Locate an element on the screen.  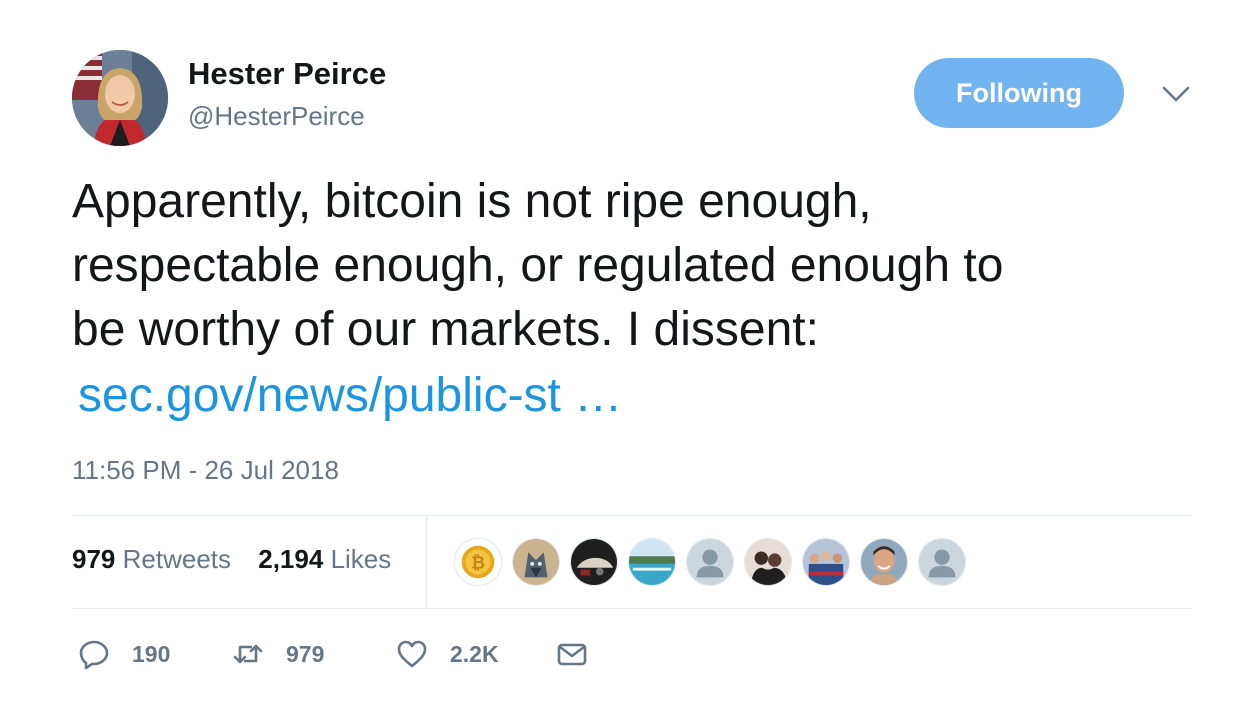
liker-avatar-wolf is located at coordinates (536, 562).